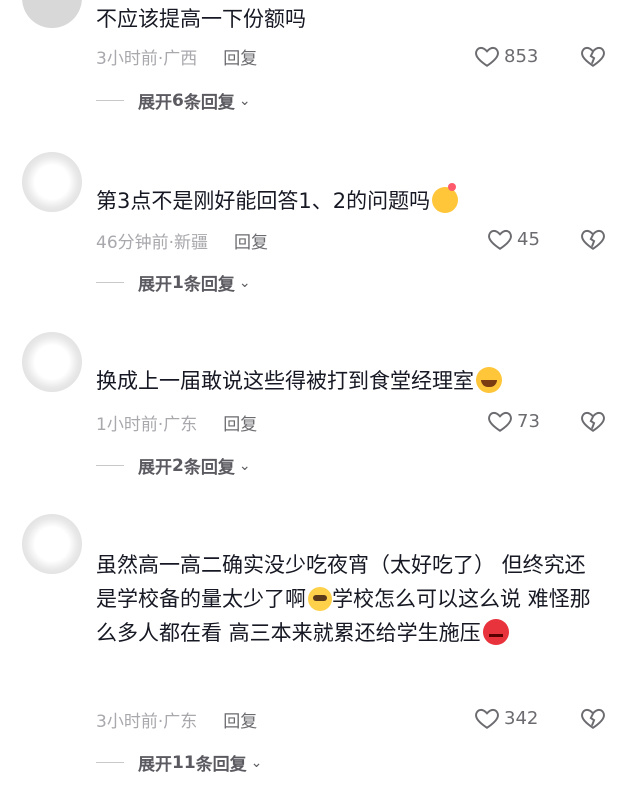 Image resolution: width=632 pixels, height=800 pixels. I want to click on like-button: 853, so click(506, 56).